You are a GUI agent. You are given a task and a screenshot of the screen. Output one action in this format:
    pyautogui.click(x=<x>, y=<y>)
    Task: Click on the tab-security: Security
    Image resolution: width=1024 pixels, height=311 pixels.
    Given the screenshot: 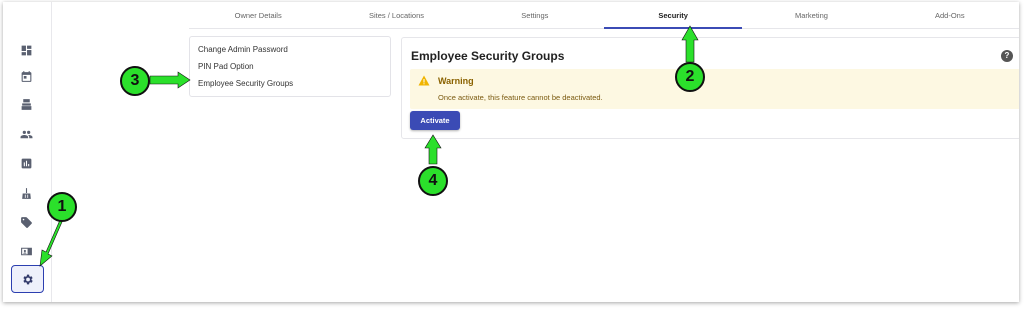 What is the action you would take?
    pyautogui.click(x=673, y=15)
    